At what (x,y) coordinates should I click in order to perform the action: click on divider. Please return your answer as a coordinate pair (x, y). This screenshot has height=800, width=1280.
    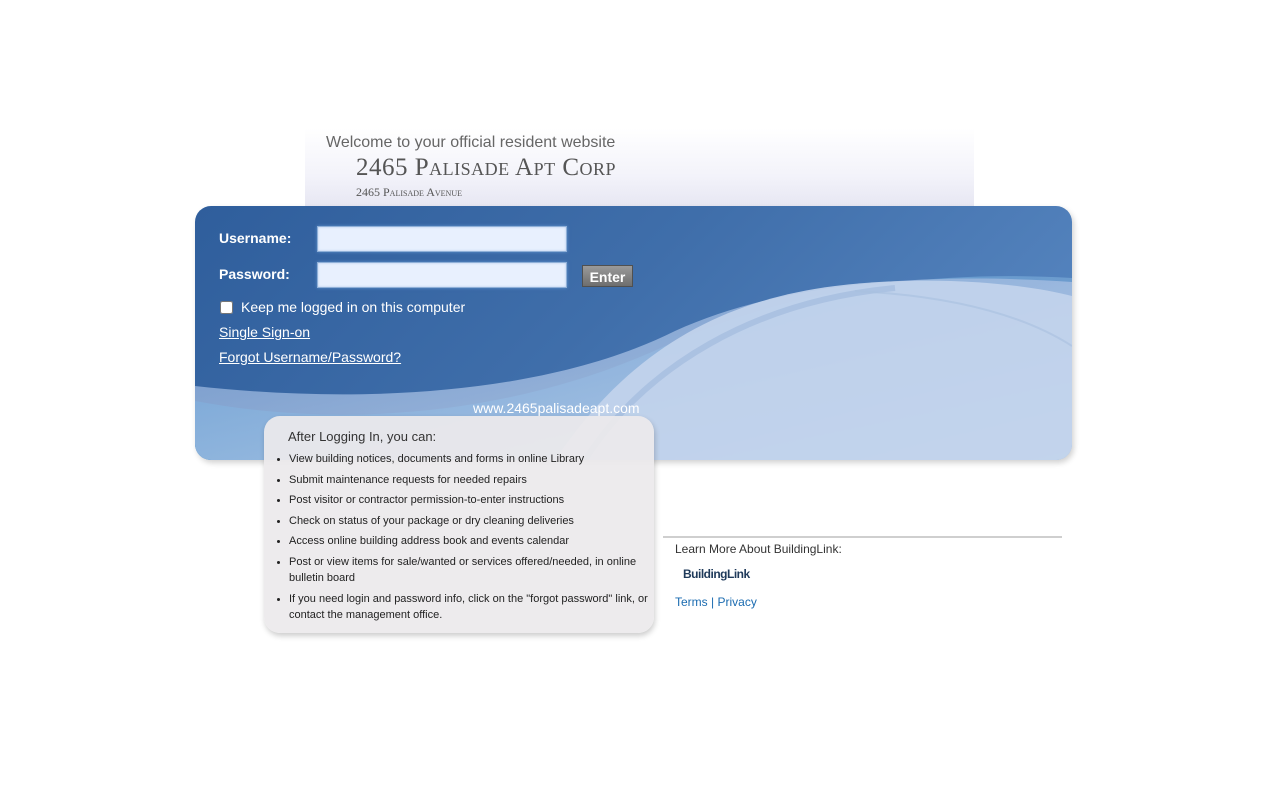
    Looking at the image, I should click on (862, 537).